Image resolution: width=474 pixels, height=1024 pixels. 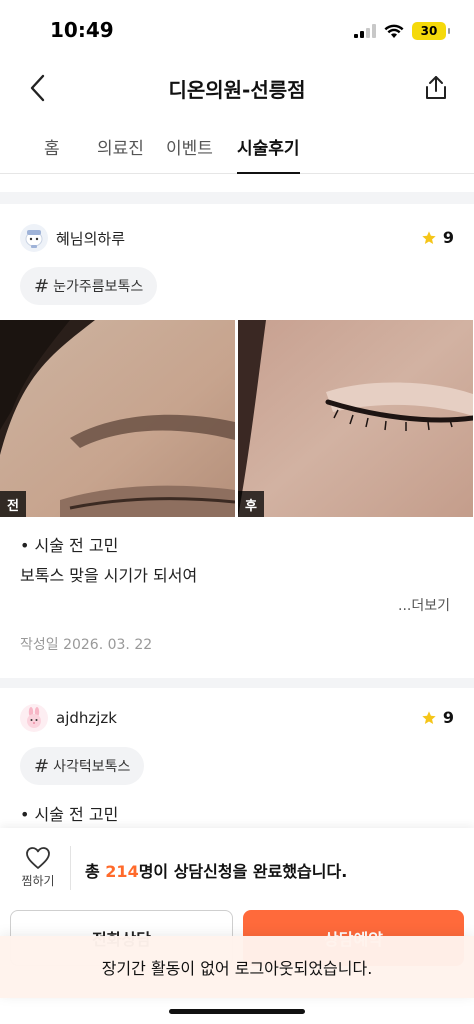 What do you see at coordinates (237, 967) in the screenshot?
I see `logout-toast: 장기간 활동이 없어 로그아웃되었습니다.` at bounding box center [237, 967].